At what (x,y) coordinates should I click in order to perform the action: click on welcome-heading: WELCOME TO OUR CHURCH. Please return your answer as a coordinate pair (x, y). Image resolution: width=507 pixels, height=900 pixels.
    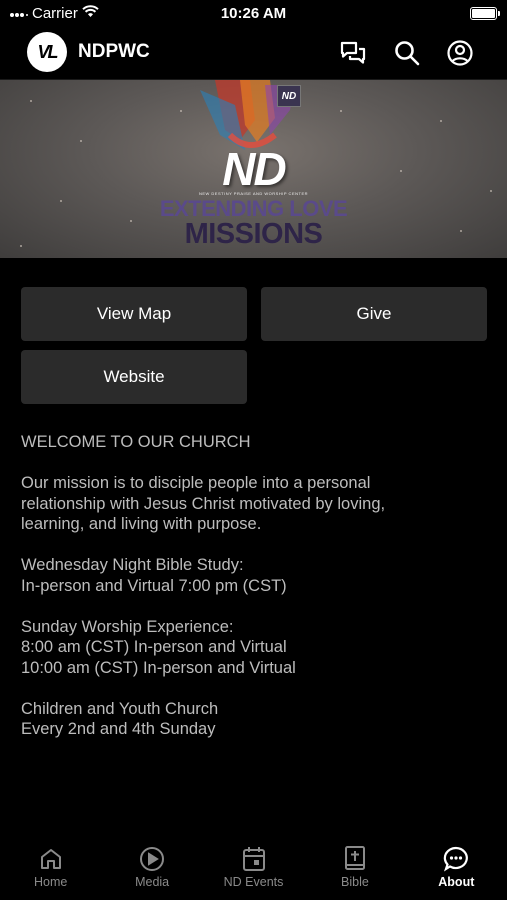
    Looking at the image, I should click on (136, 442).